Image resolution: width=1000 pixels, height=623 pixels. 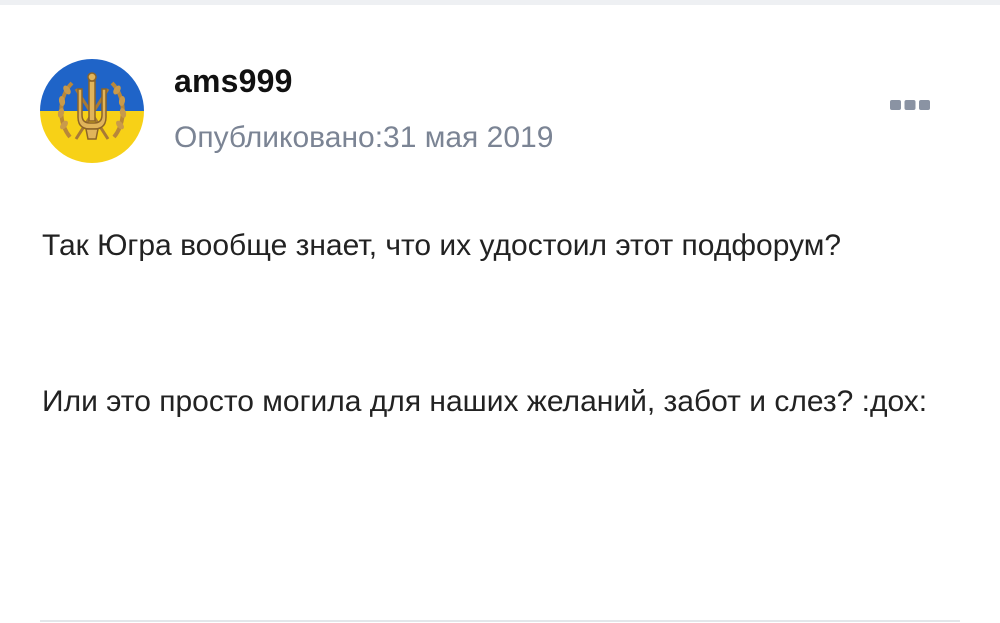 What do you see at coordinates (279, 137) in the screenshot?
I see `published-label: Опубликовано:` at bounding box center [279, 137].